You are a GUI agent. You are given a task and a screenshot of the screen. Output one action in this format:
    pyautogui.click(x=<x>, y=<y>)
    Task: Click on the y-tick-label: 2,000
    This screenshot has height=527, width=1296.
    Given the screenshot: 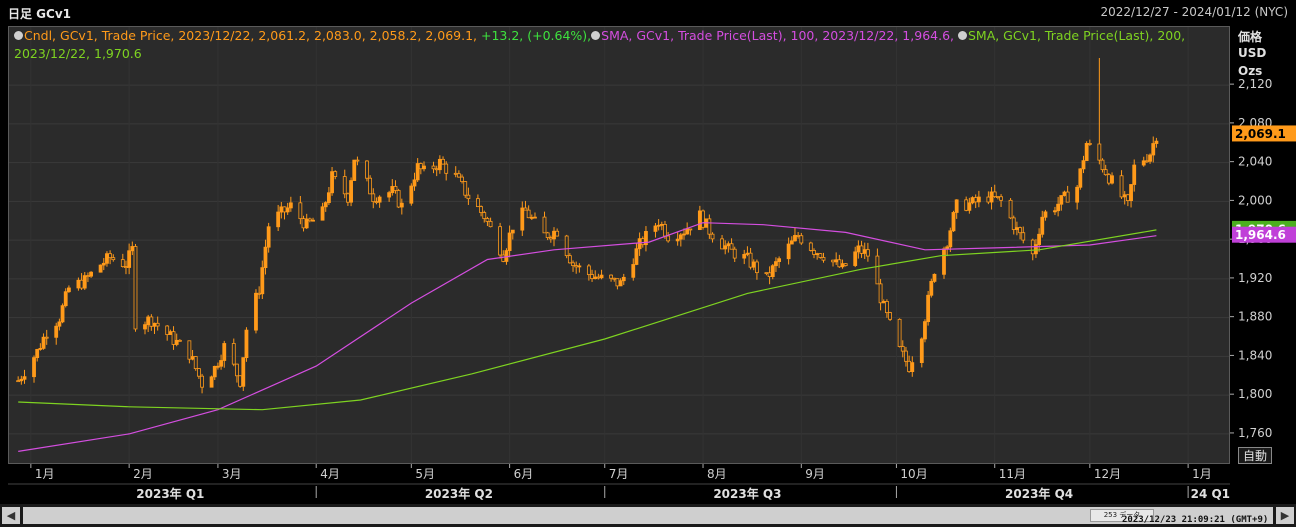 What is the action you would take?
    pyautogui.click(x=1255, y=200)
    